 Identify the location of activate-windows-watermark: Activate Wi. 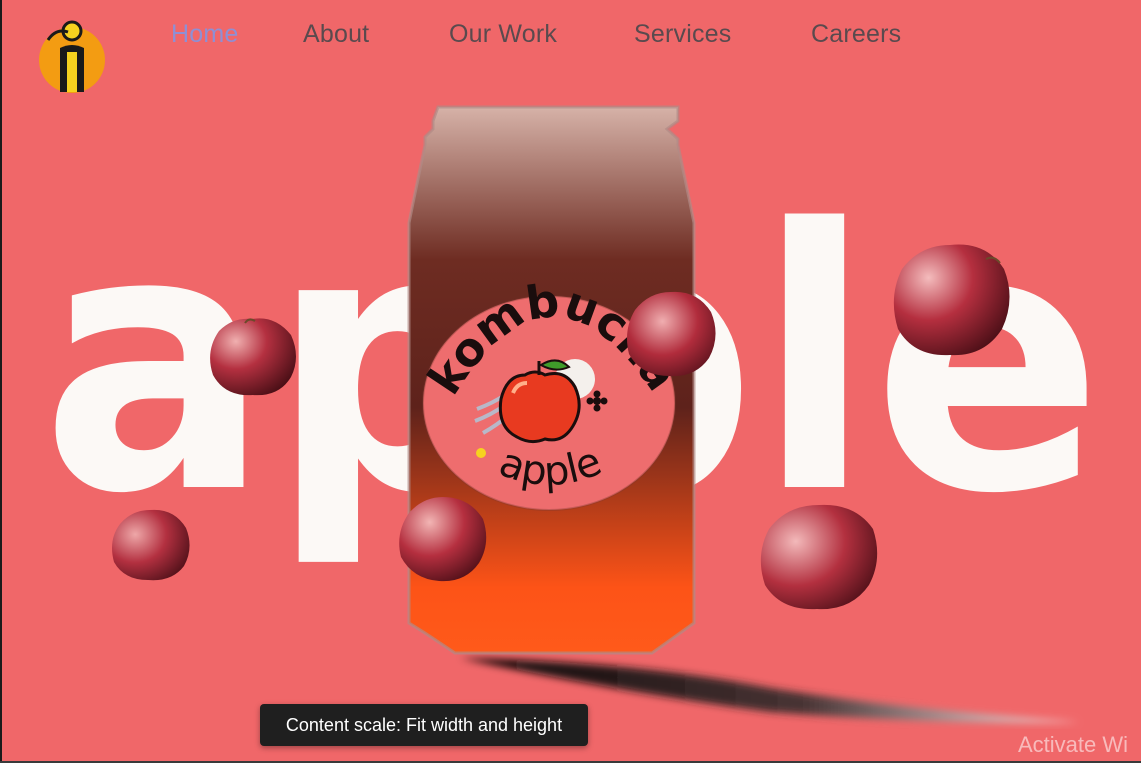
(1073, 744).